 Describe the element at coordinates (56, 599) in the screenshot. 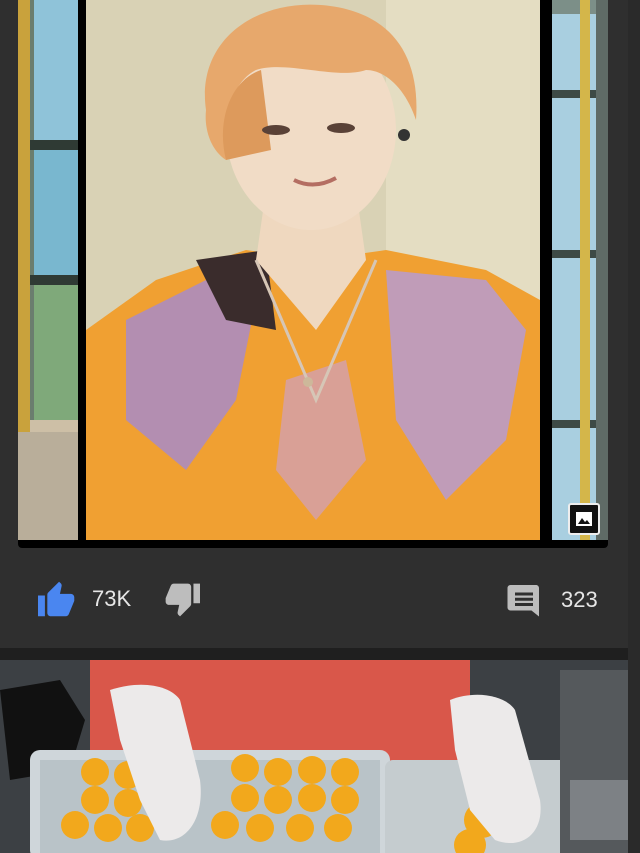

I see `thumbs-up-icon` at that location.